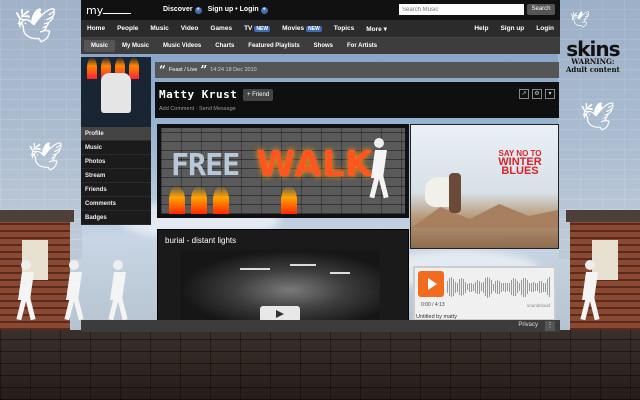 This screenshot has height=400, width=640. I want to click on more-options-icon: ⋮, so click(550, 326).